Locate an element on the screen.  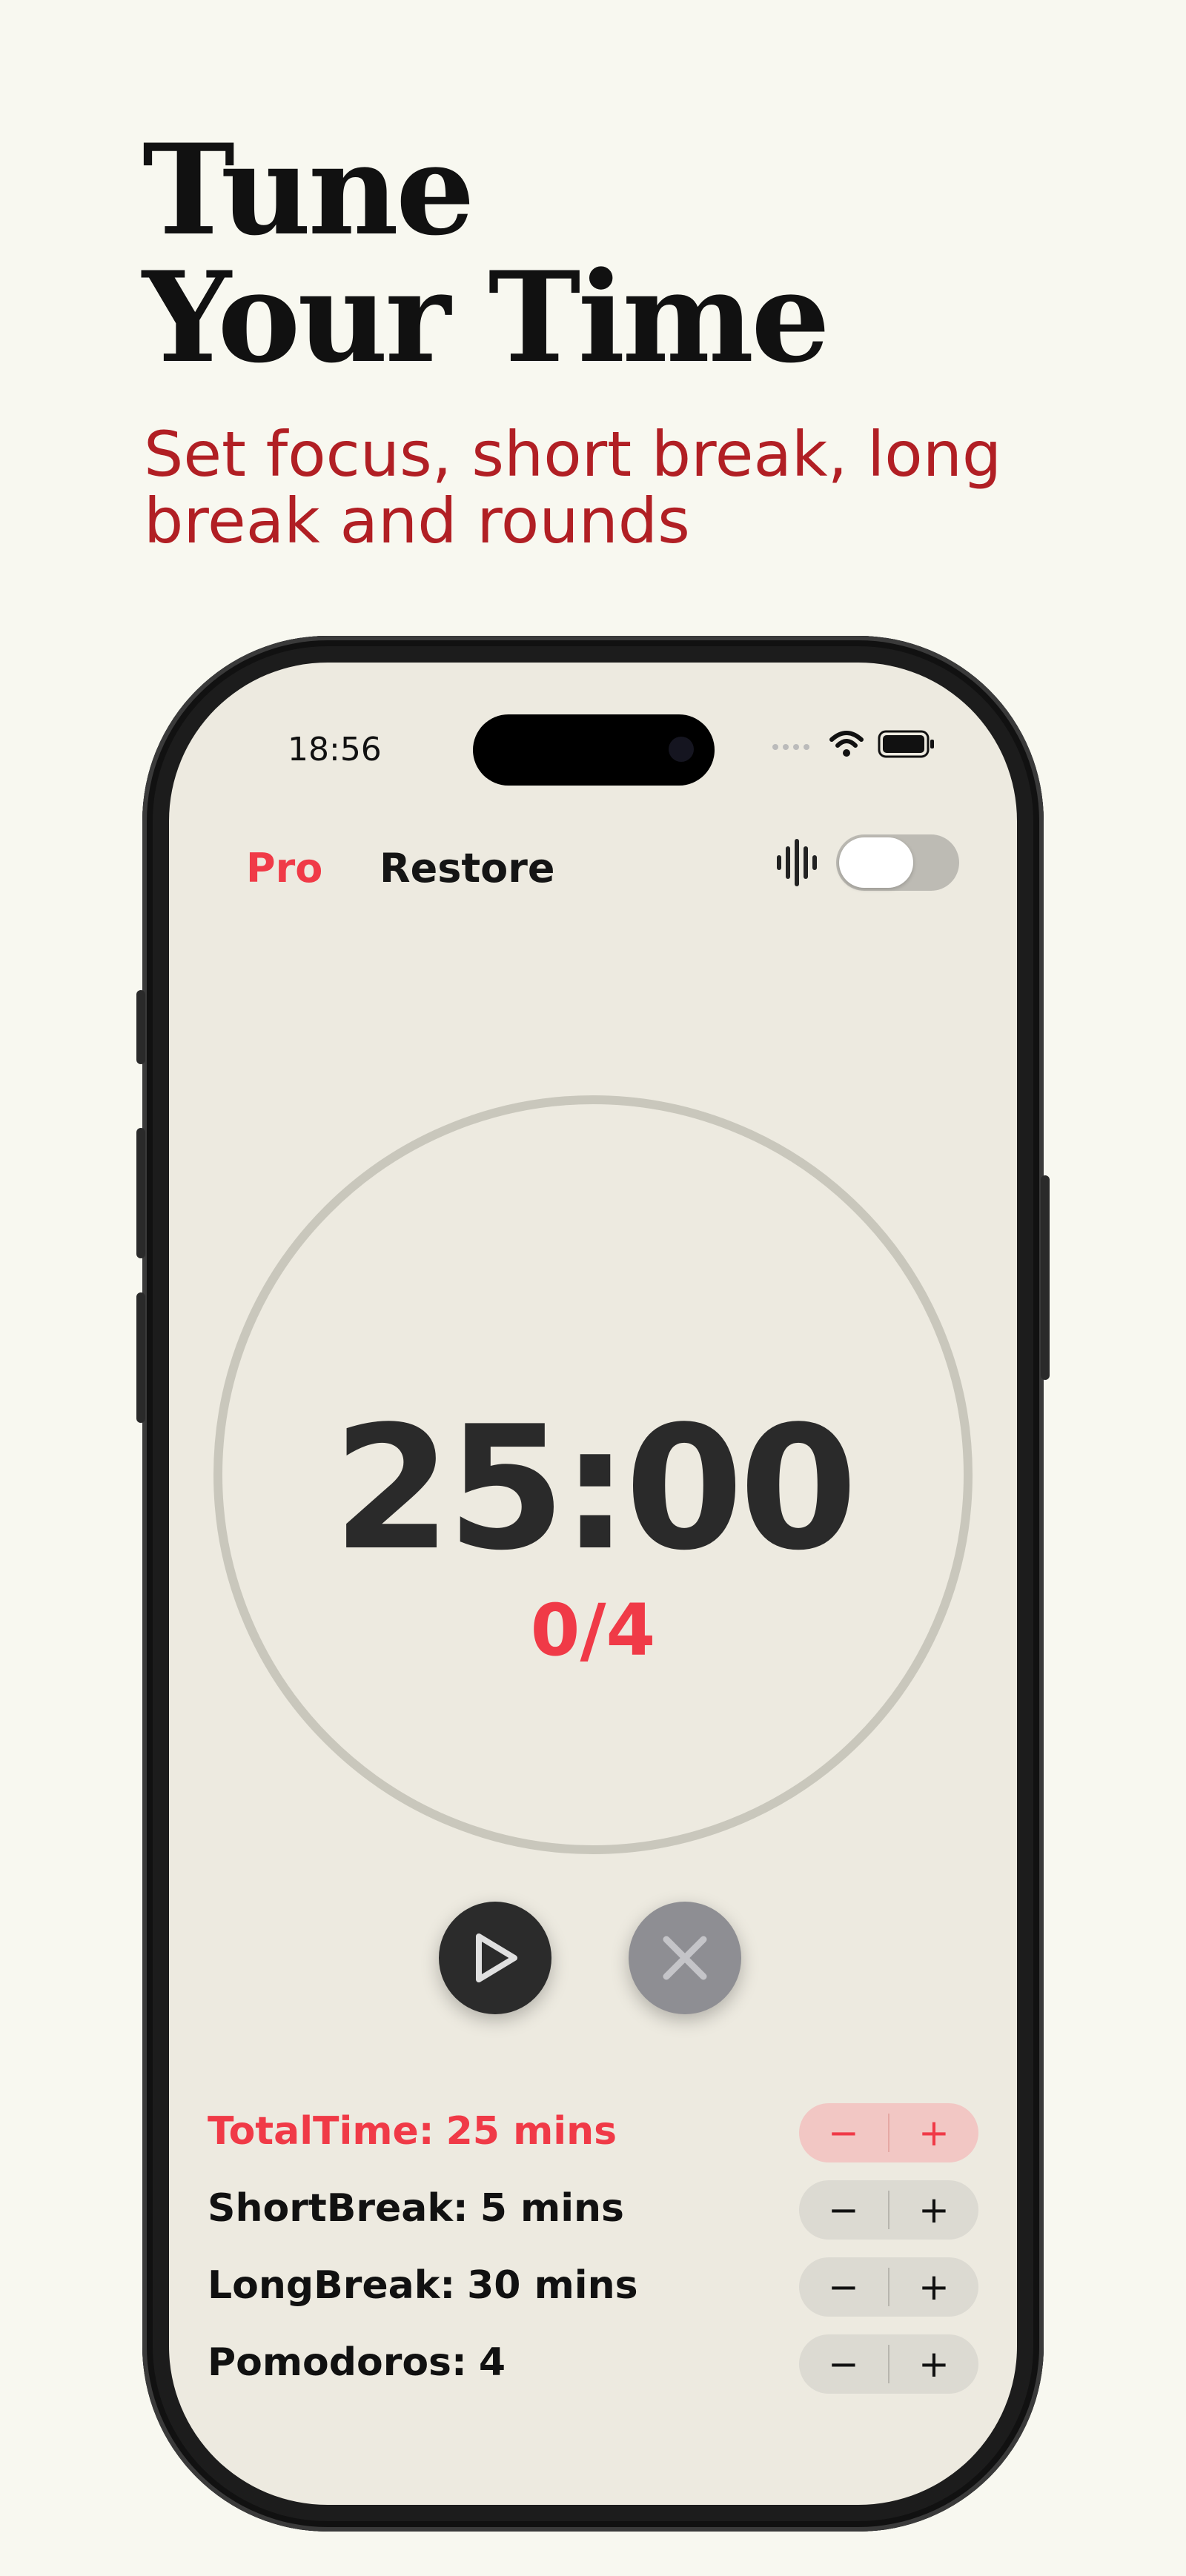
setting-label: Pomodoros: 4 is located at coordinates (357, 2362).